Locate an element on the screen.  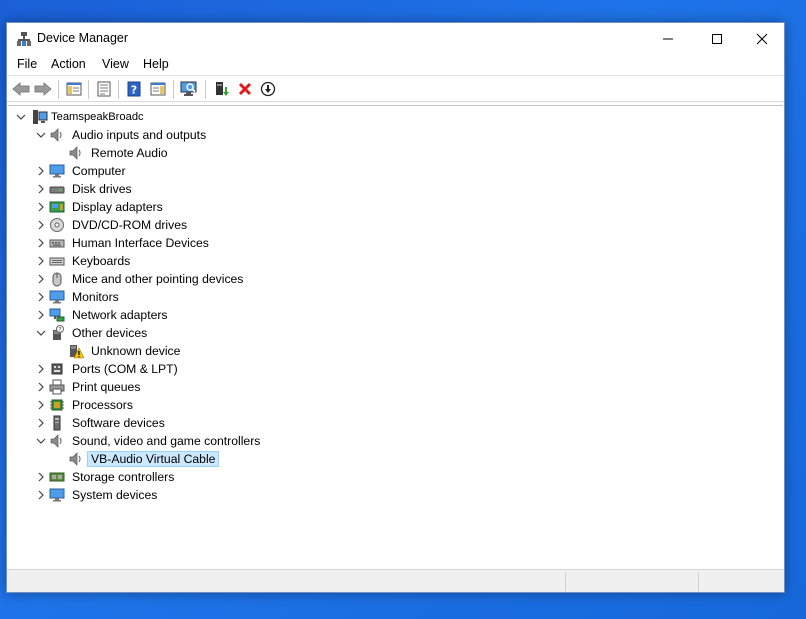
update-driver-button is located at coordinates (222, 89).